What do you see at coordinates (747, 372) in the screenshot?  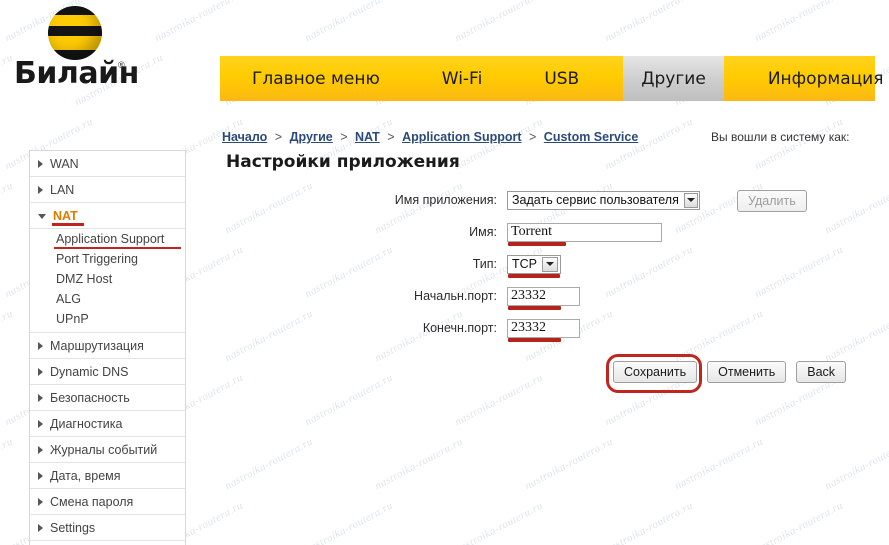 I see `cancel-button: Отменить` at bounding box center [747, 372].